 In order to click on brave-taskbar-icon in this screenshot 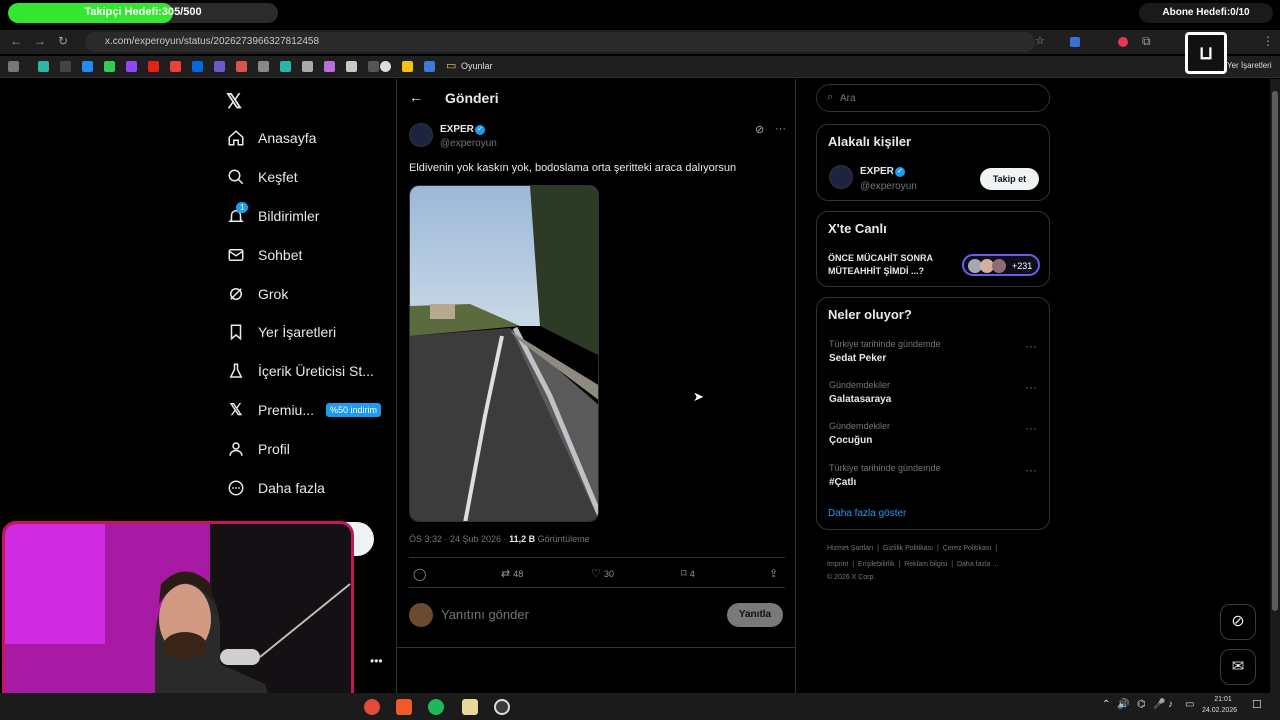, I will do `click(404, 707)`.